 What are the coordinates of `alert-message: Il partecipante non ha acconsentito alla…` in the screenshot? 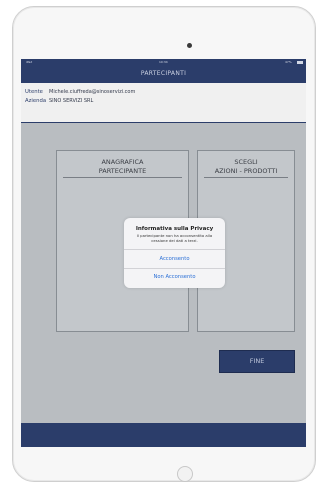 It's located at (174, 238).